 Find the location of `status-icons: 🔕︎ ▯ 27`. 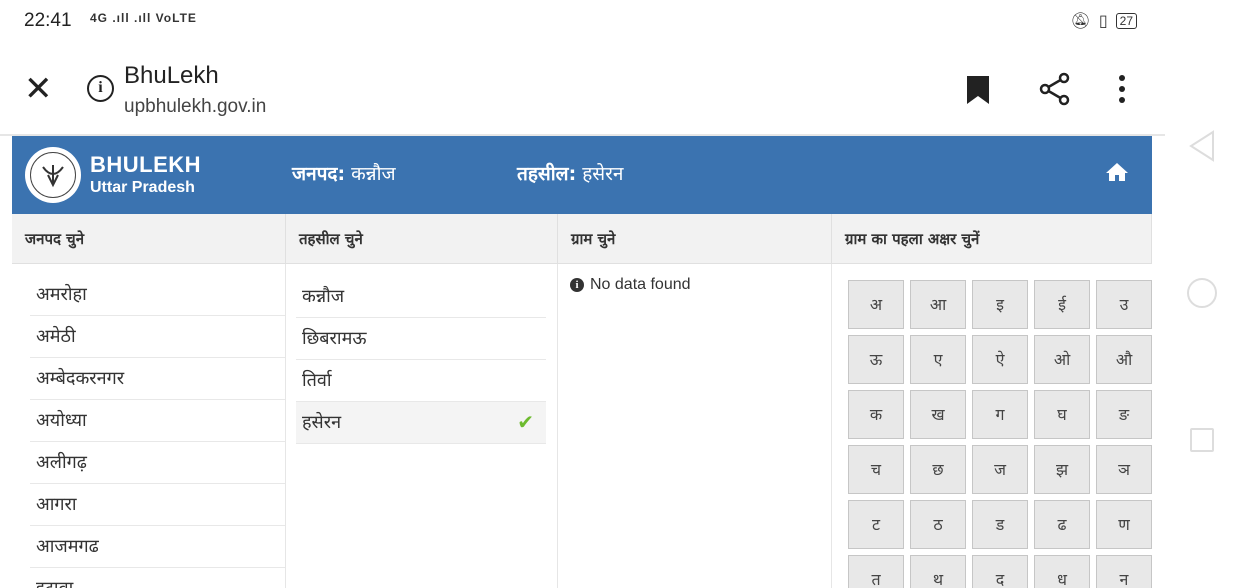

status-icons: 🔕︎ ▯ 27 is located at coordinates (1104, 20).